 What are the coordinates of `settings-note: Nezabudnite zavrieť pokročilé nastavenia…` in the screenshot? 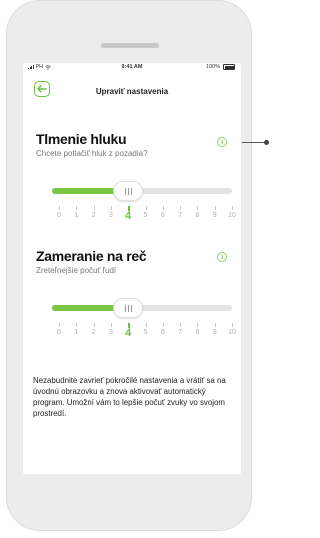 It's located at (129, 397).